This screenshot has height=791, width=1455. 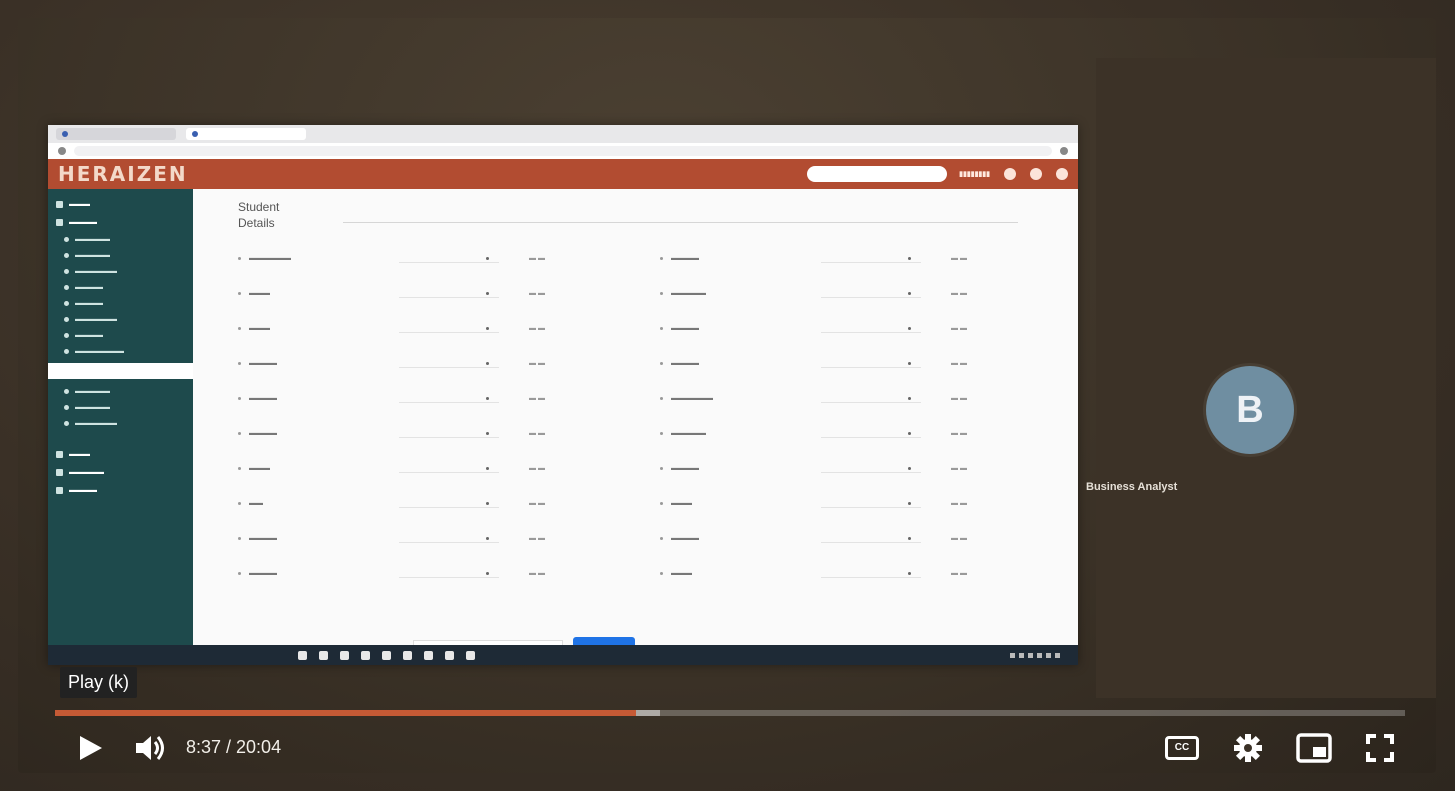 What do you see at coordinates (563, 174) in the screenshot?
I see `app-header: HERAIZEN ▮▮▮▮▮▮▮▮` at bounding box center [563, 174].